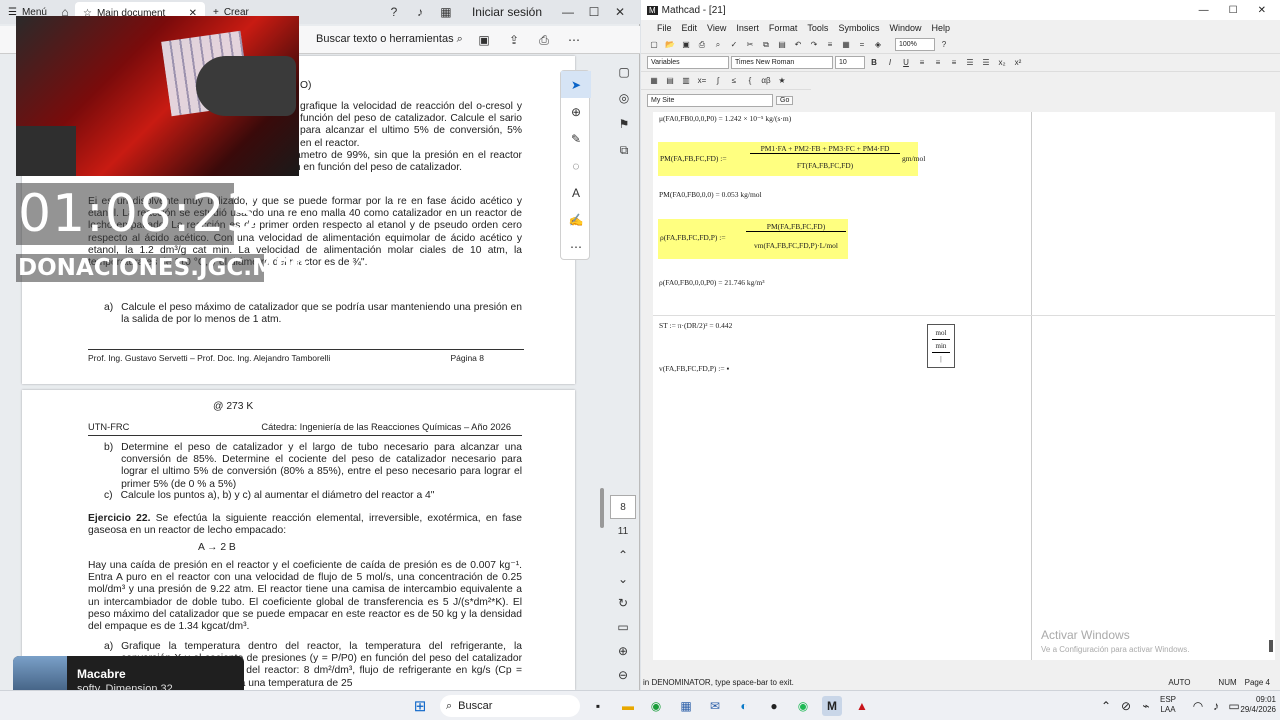 The width and height of the screenshot is (1280, 720). I want to click on menu-help: Help, so click(940, 28).